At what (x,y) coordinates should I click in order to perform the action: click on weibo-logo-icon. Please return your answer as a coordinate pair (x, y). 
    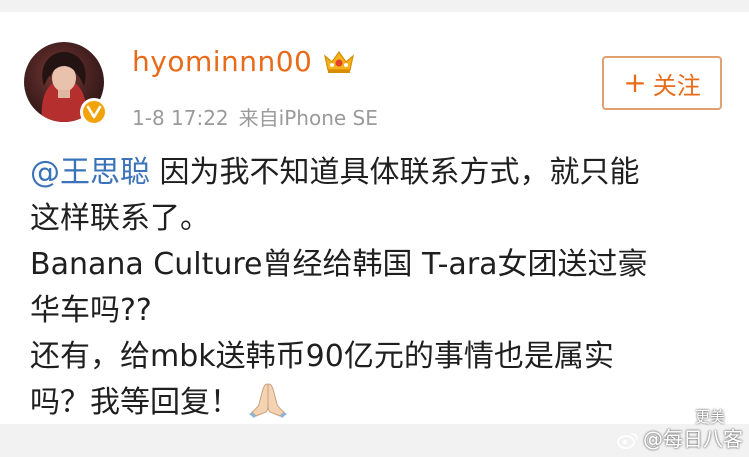
    Looking at the image, I should click on (628, 442).